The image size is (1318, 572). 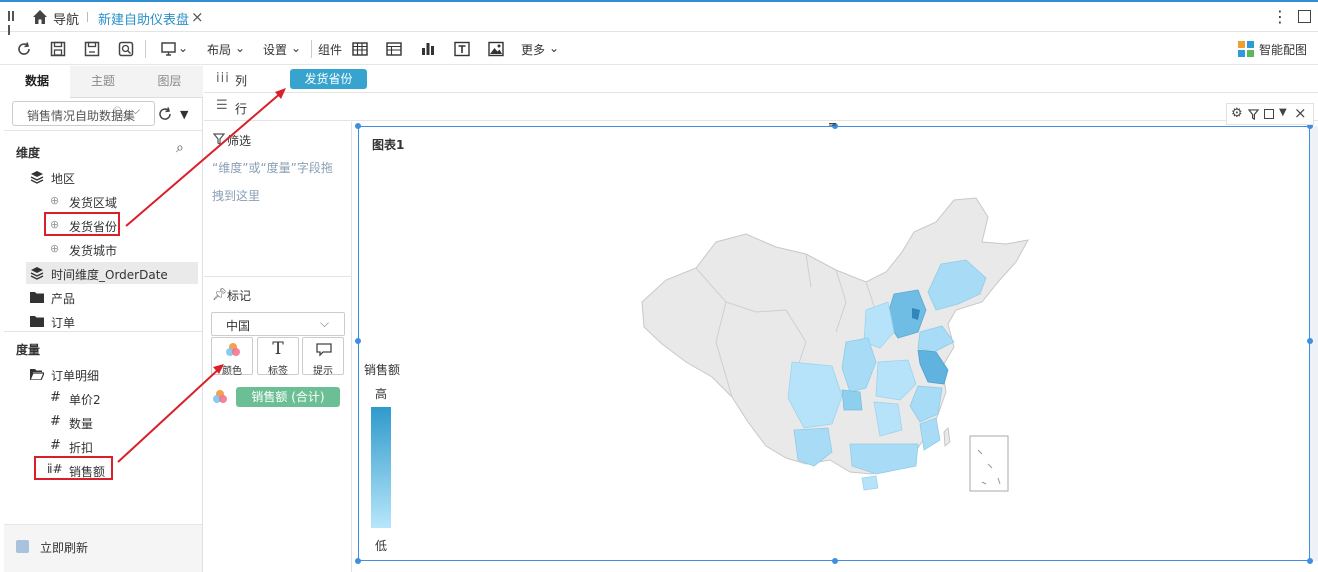 What do you see at coordinates (870, 483) in the screenshot?
I see `map-region-hainan` at bounding box center [870, 483].